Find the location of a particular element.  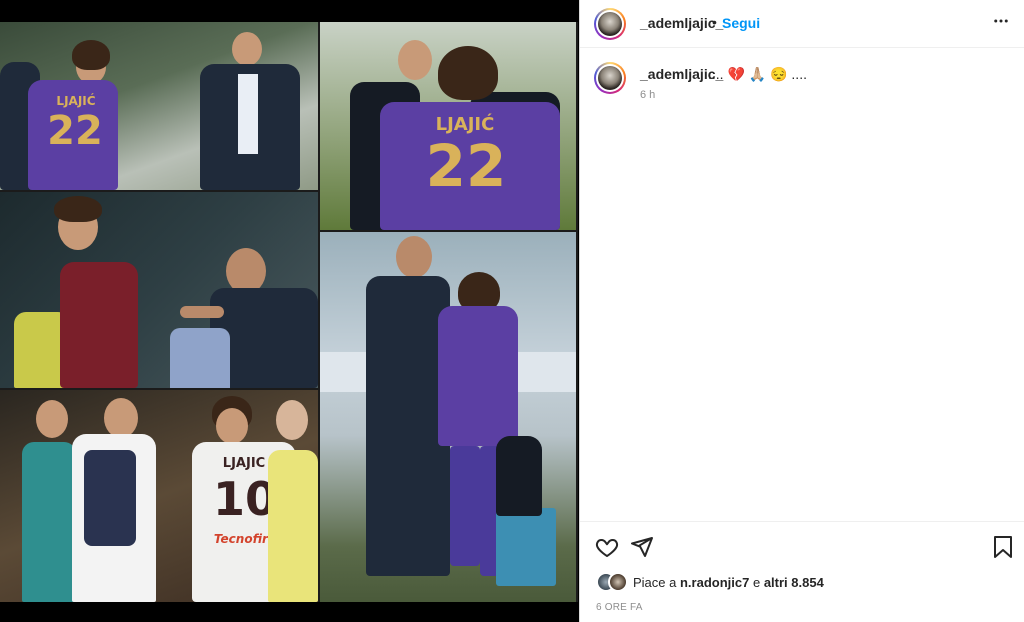

save-button is located at coordinates (1003, 549).